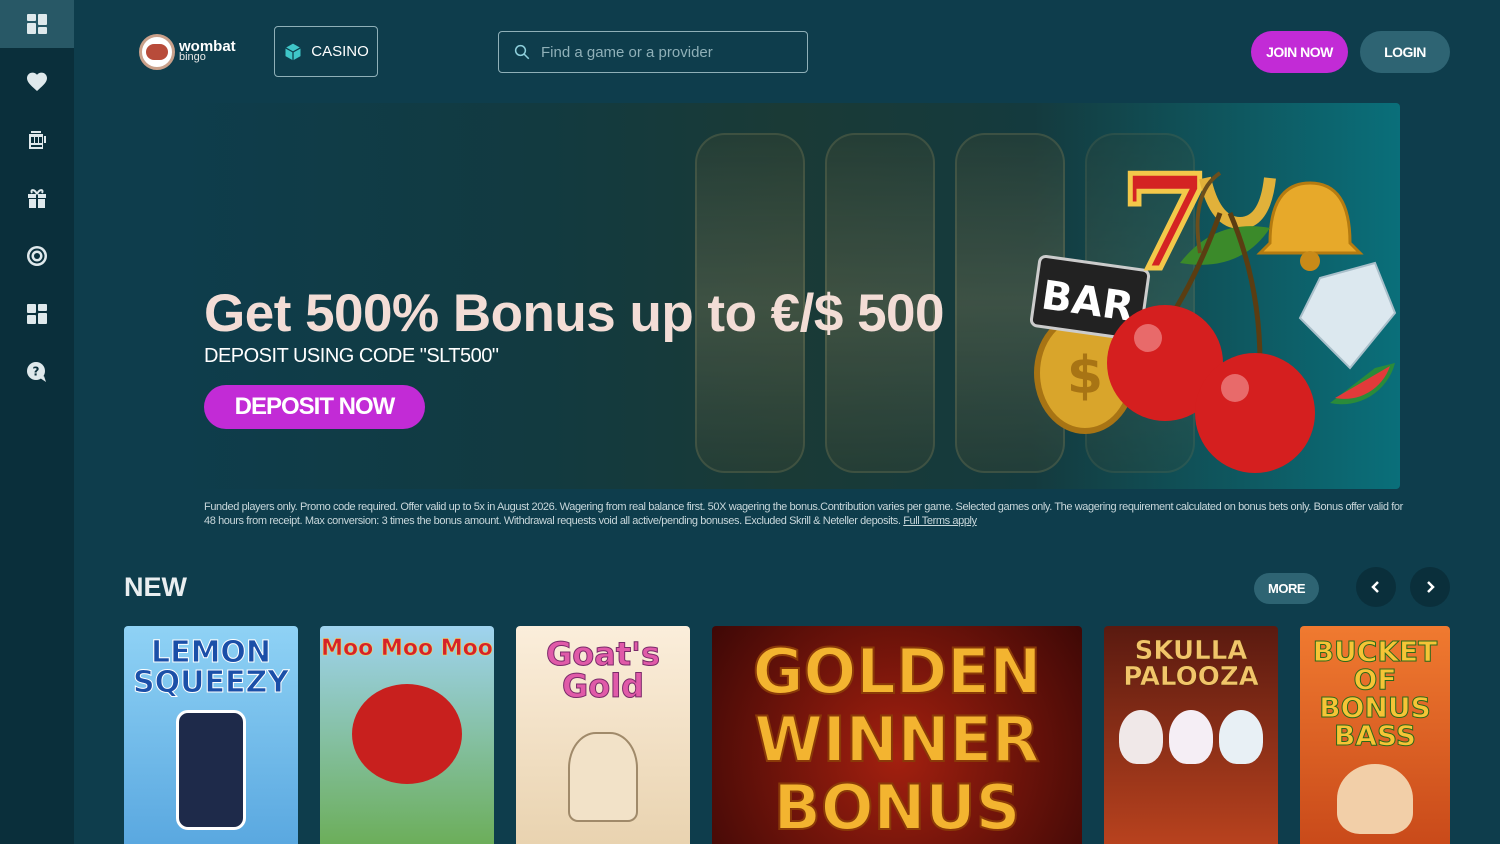 Image resolution: width=1500 pixels, height=844 pixels. What do you see at coordinates (897, 739) in the screenshot?
I see `game-title: GOLDEN WINNER BONUS` at bounding box center [897, 739].